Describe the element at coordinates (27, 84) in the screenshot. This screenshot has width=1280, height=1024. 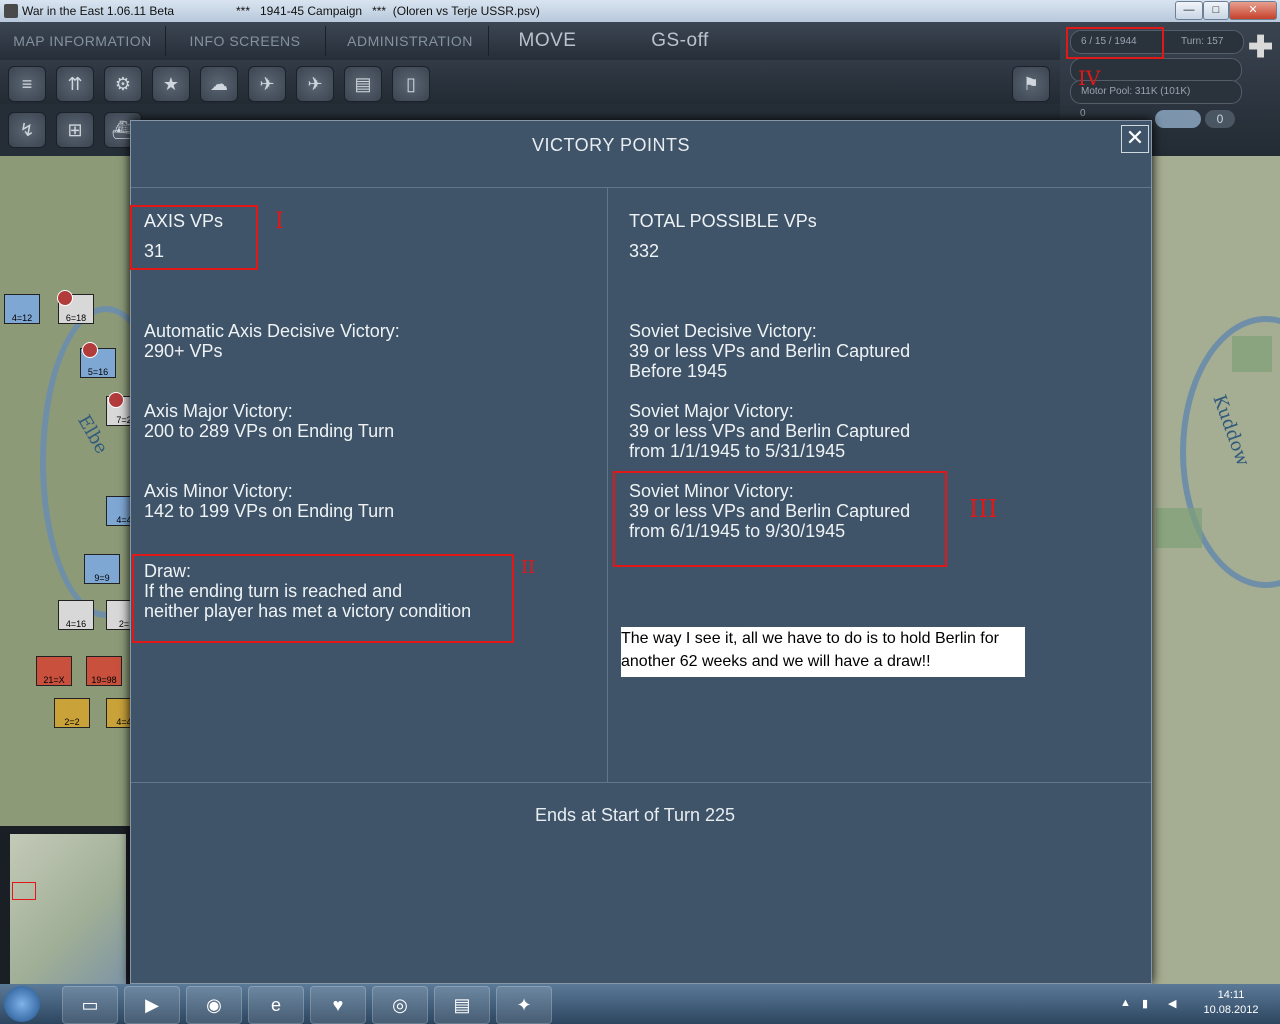
I see `list-icon: ≡` at that location.